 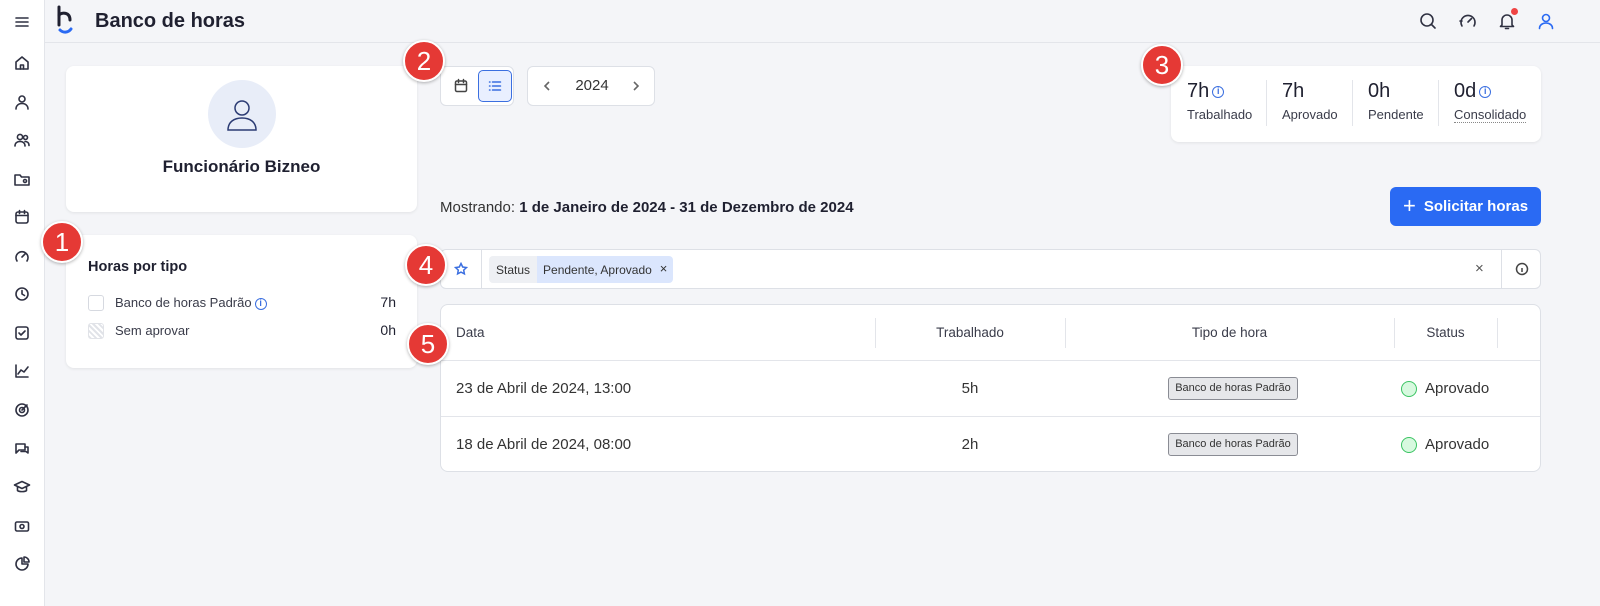 What do you see at coordinates (152, 330) in the screenshot?
I see `hours-type-label: Sem aprovar` at bounding box center [152, 330].